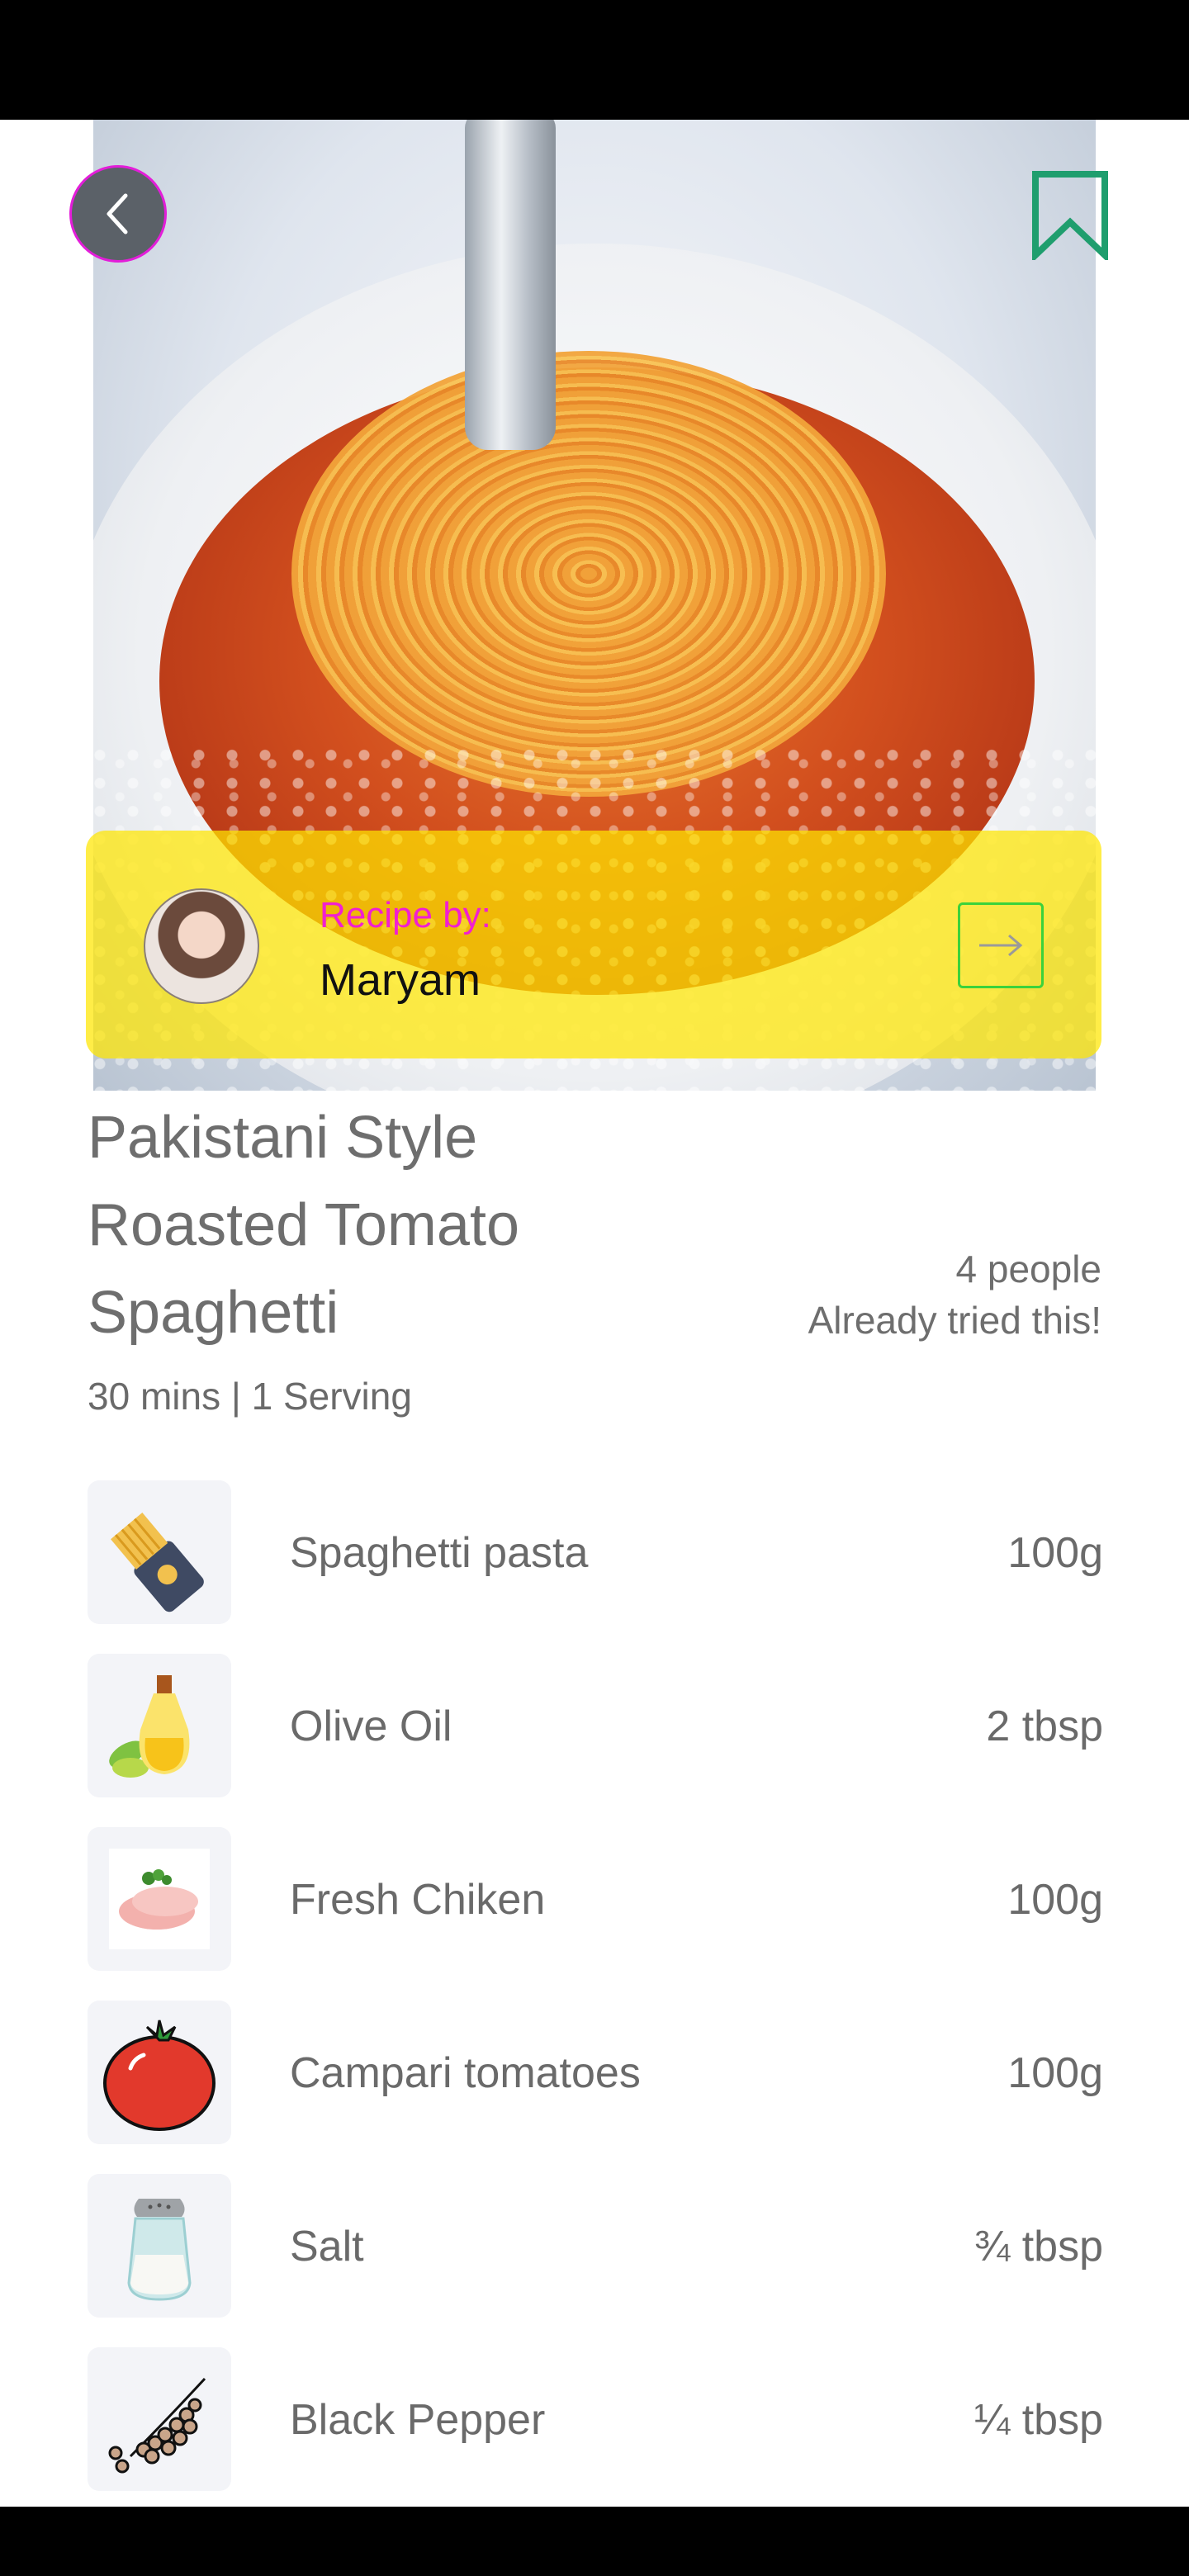 The image size is (1189, 2576). What do you see at coordinates (418, 1900) in the screenshot?
I see `ingredient-name: Fresh Chiken` at bounding box center [418, 1900].